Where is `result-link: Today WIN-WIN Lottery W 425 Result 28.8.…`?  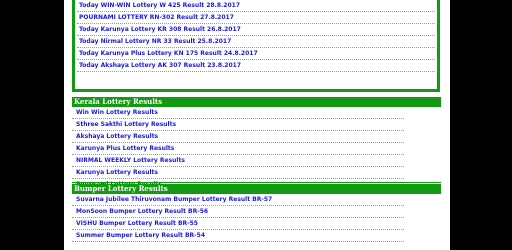
result-link: Today WIN-WIN Lottery W 425 Result 28.8.… is located at coordinates (256, 6).